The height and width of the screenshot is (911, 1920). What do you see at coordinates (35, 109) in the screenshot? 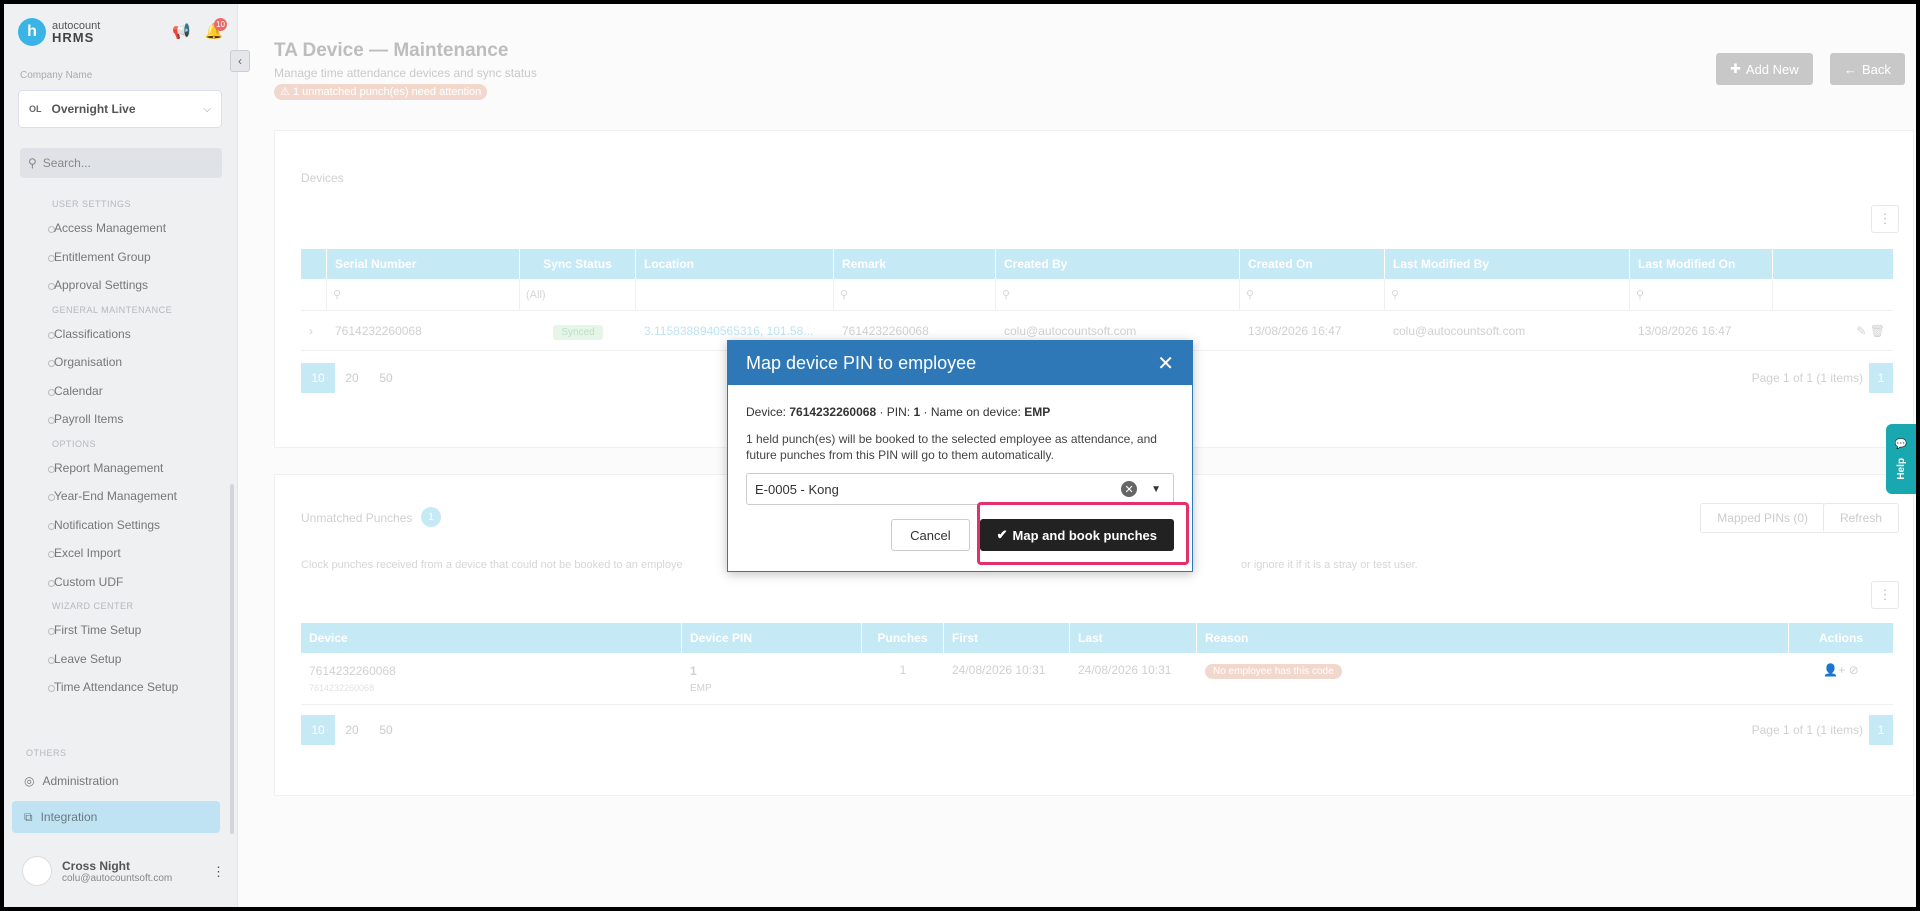
I see `company-code: OL` at bounding box center [35, 109].